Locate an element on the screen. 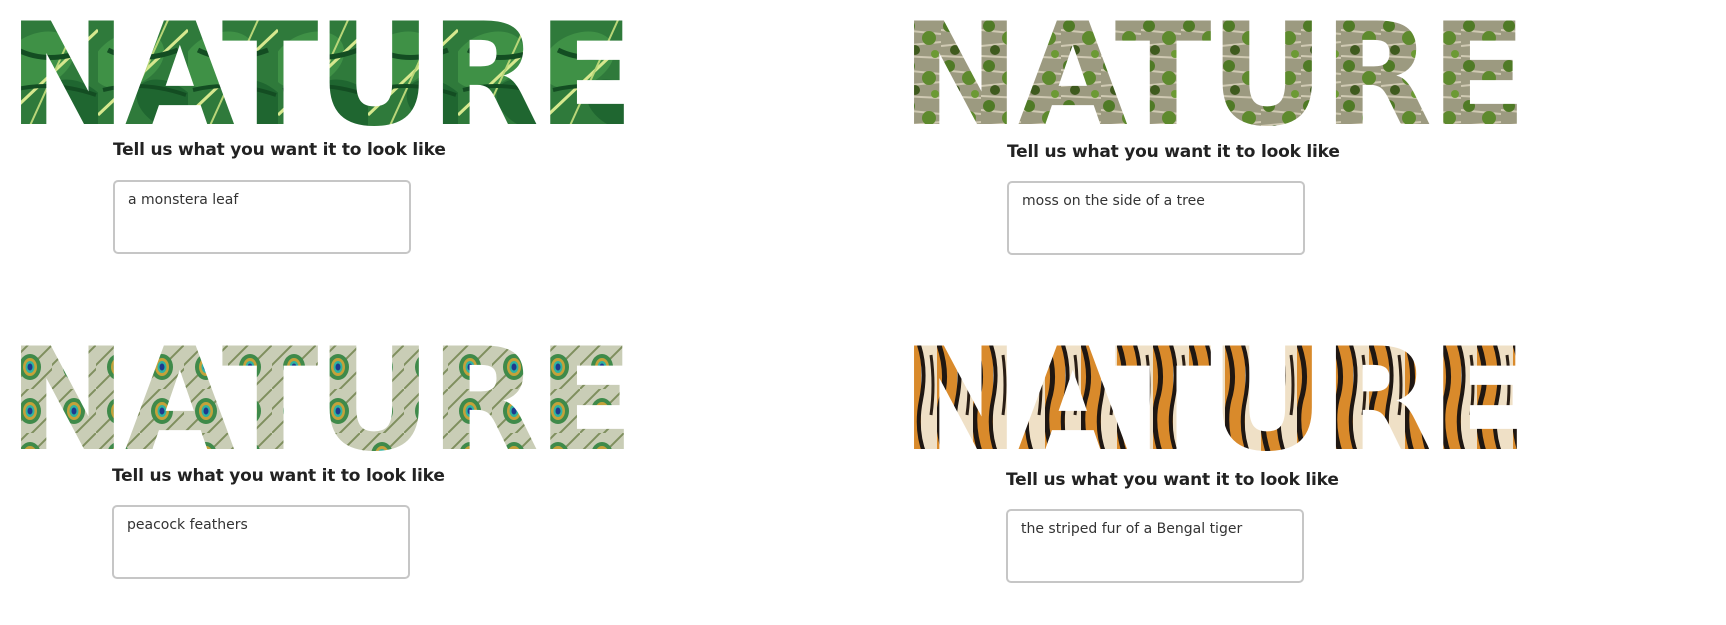 The height and width of the screenshot is (625, 1726). prompt-input: moss on the side of a tree is located at coordinates (1156, 218).